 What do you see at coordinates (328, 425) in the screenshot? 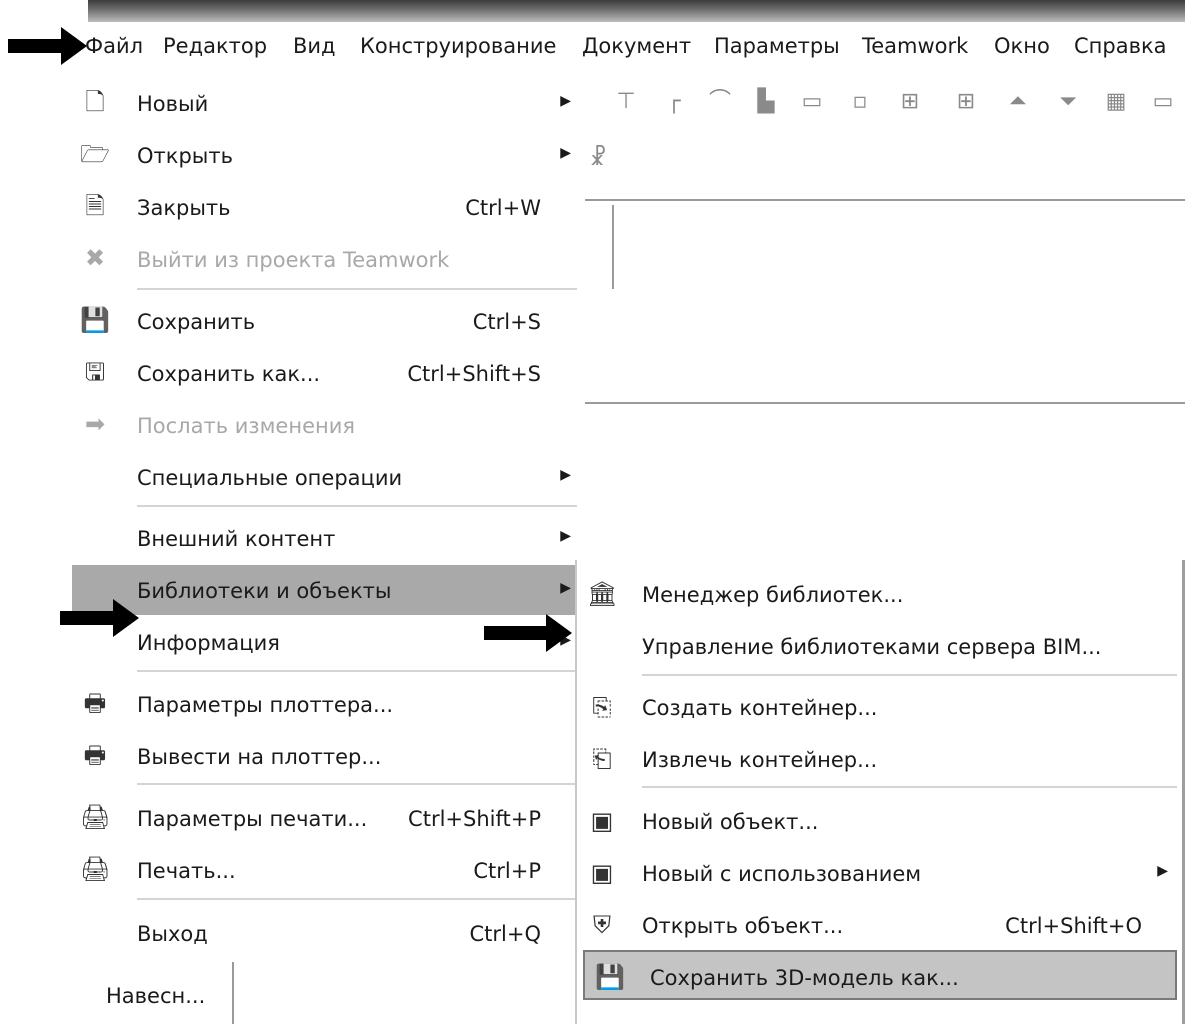
I see `menu-item-send-changes: ➡ Послать изменения` at bounding box center [328, 425].